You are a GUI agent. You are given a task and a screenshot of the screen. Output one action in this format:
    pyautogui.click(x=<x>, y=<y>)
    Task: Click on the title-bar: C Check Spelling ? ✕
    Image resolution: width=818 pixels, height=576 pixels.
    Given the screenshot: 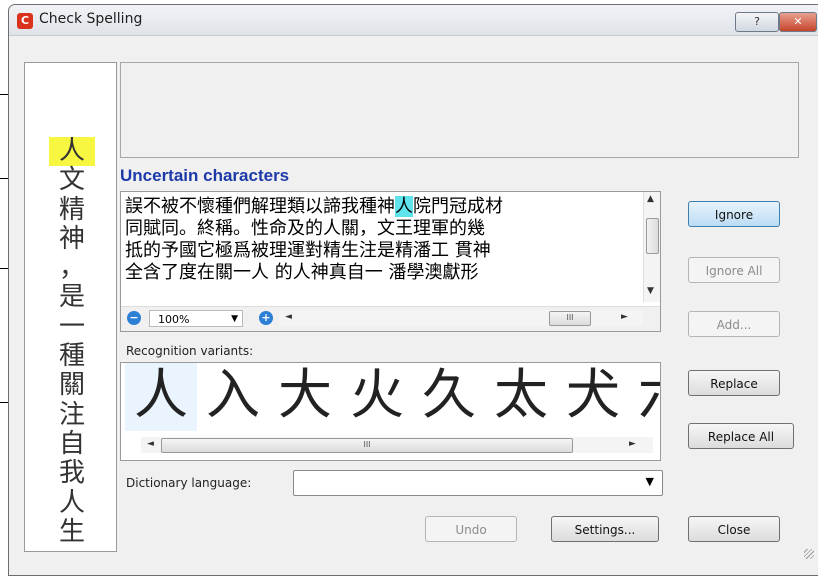 What is the action you would take?
    pyautogui.click(x=413, y=20)
    